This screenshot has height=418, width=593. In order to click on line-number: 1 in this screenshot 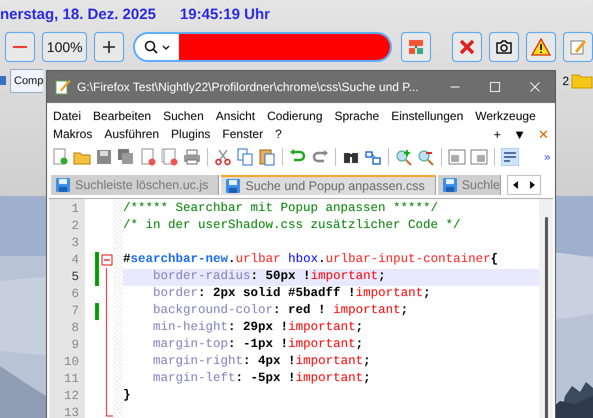, I will do `click(75, 209)`.